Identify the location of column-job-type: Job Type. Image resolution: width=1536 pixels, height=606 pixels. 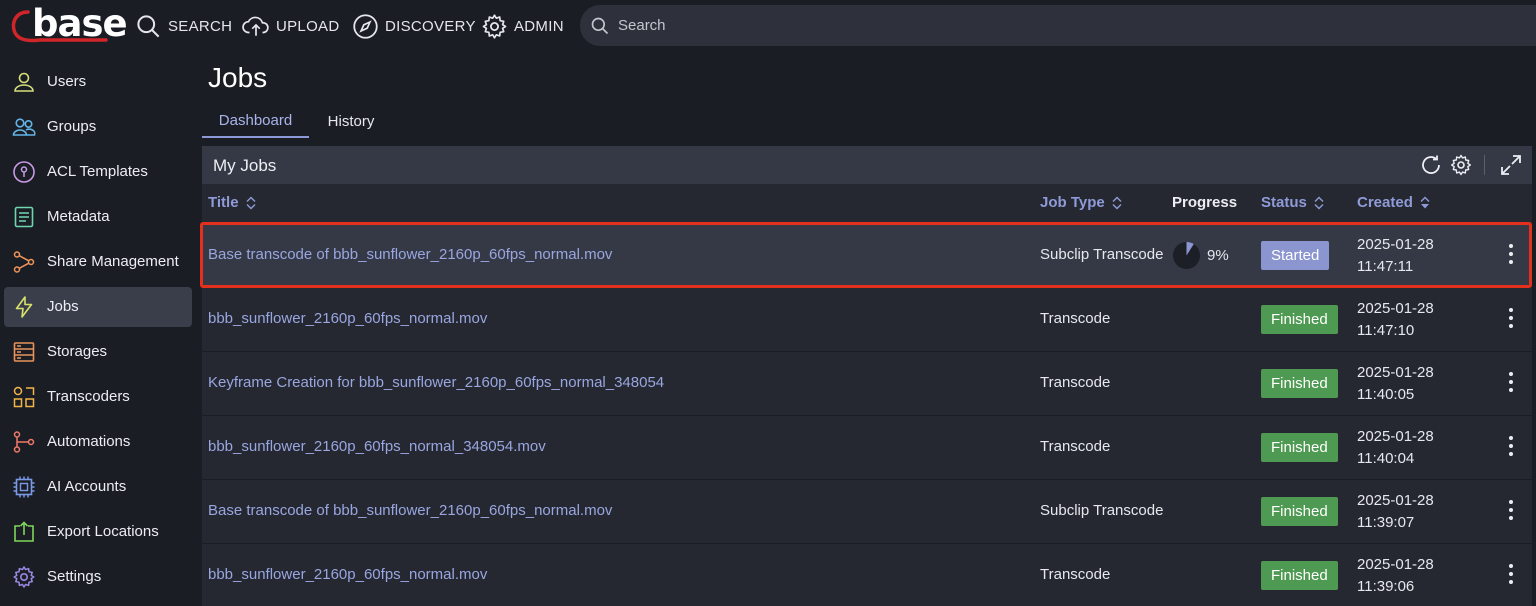
(1081, 202).